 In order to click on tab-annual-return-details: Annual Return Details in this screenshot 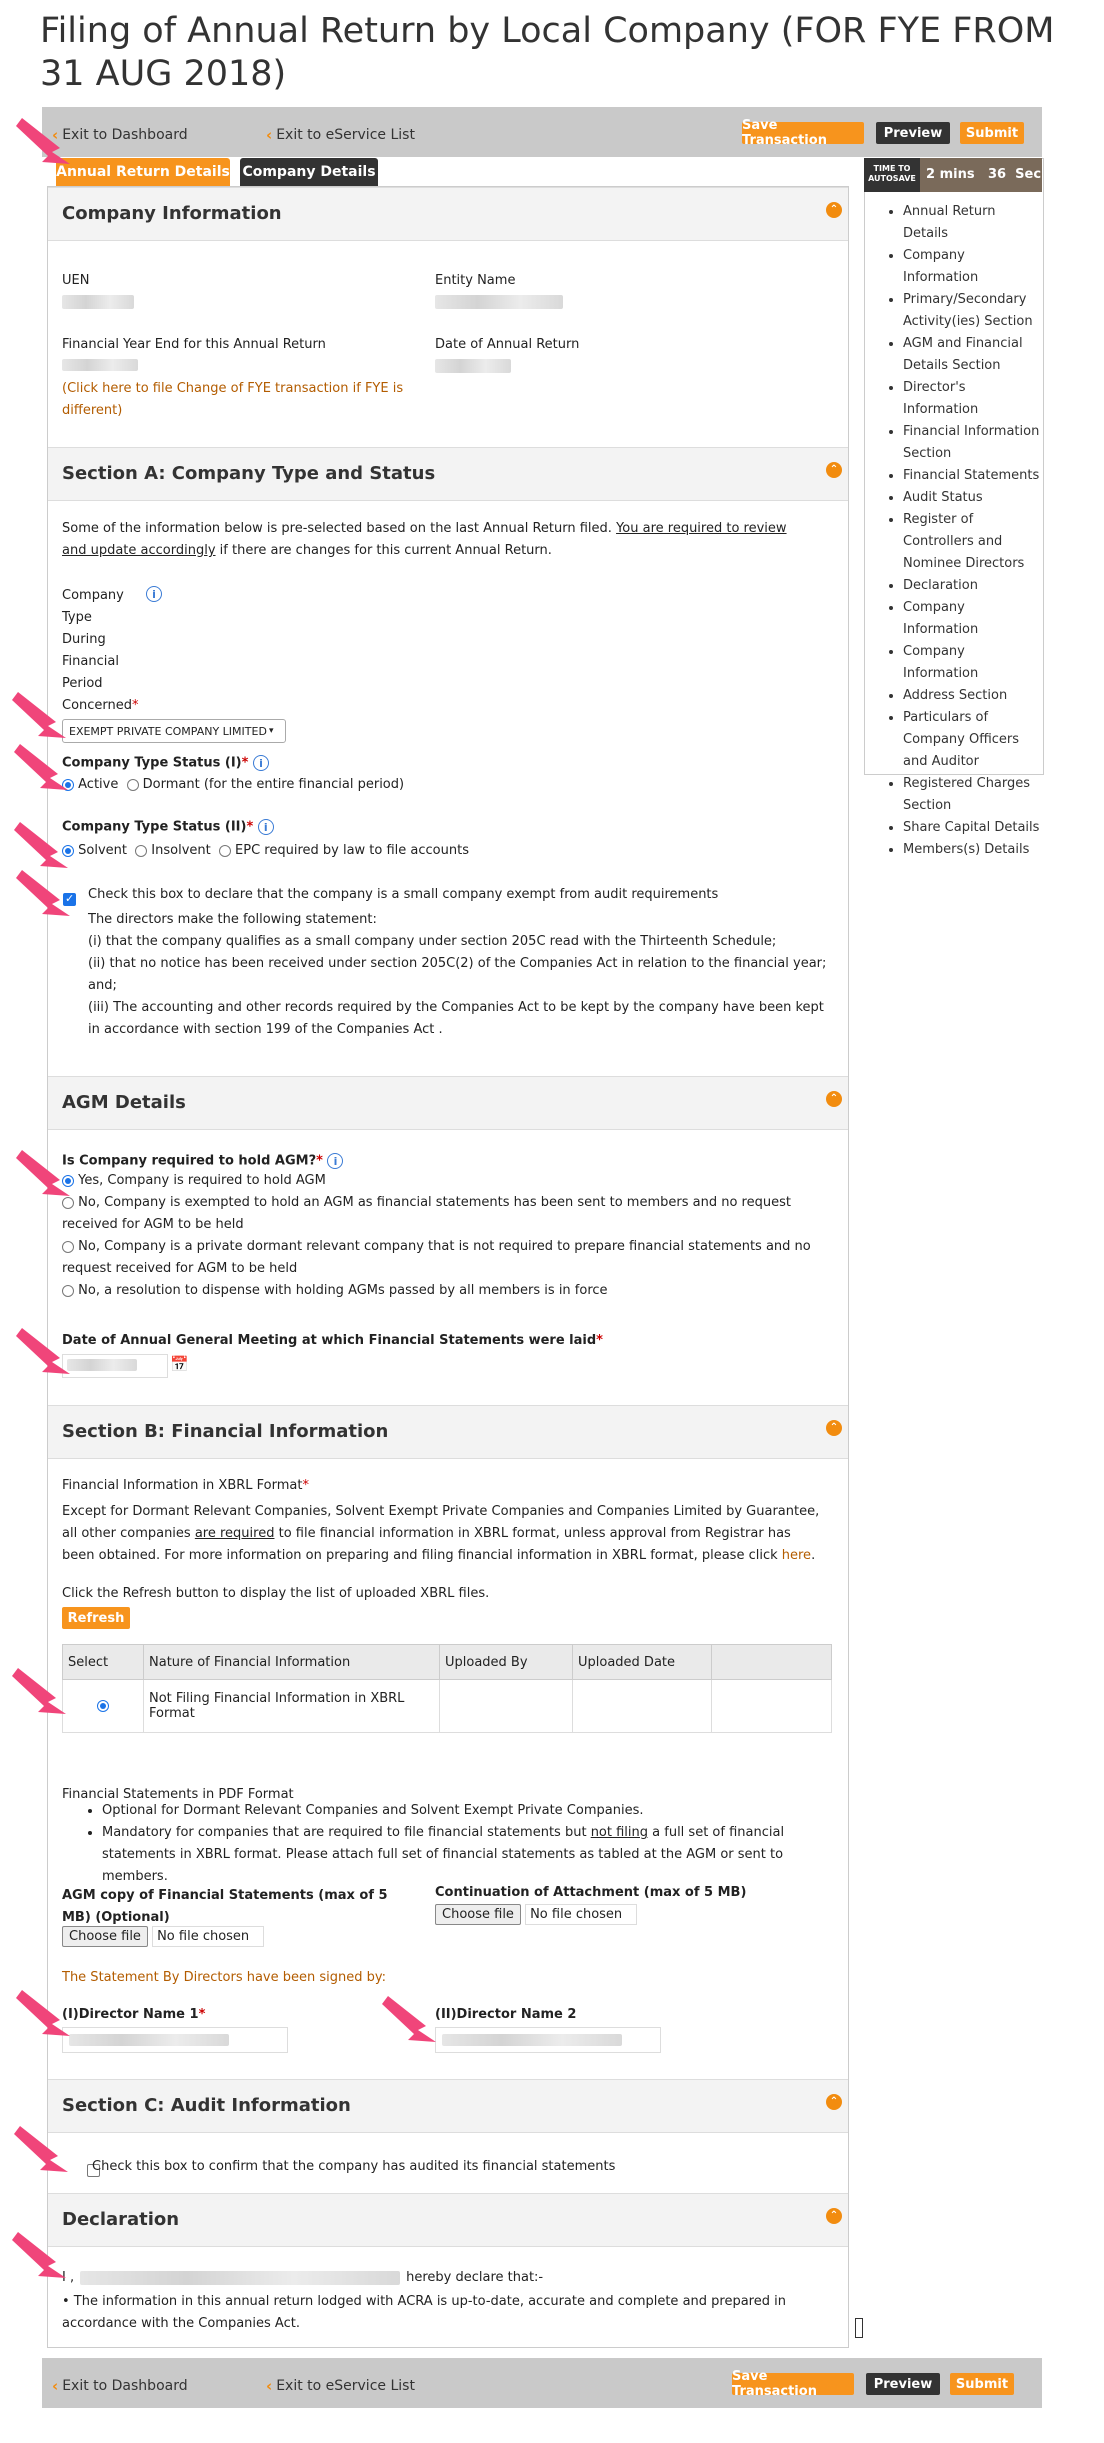, I will do `click(143, 172)`.